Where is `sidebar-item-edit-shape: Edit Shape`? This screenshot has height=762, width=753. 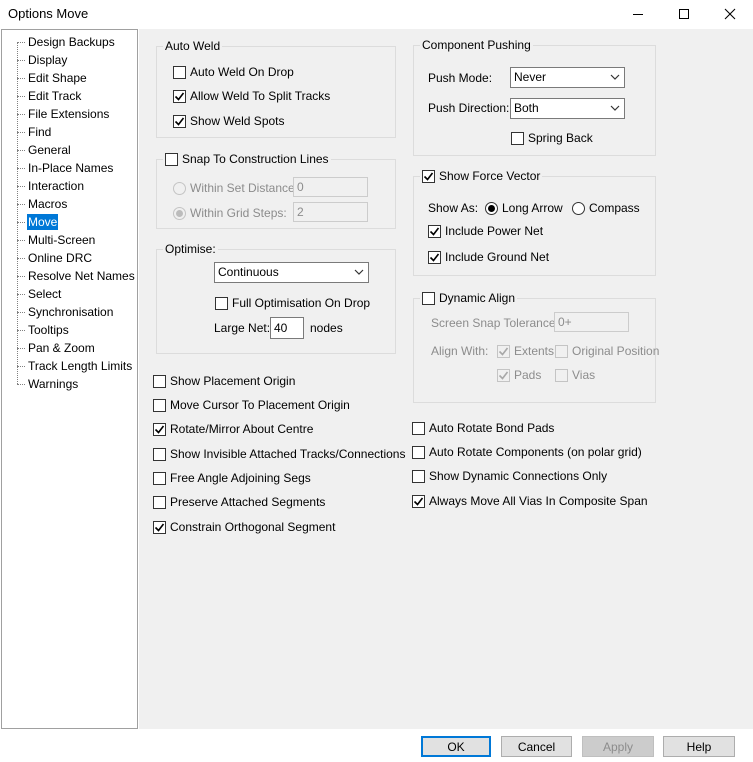 sidebar-item-edit-shape: Edit Shape is located at coordinates (52, 78).